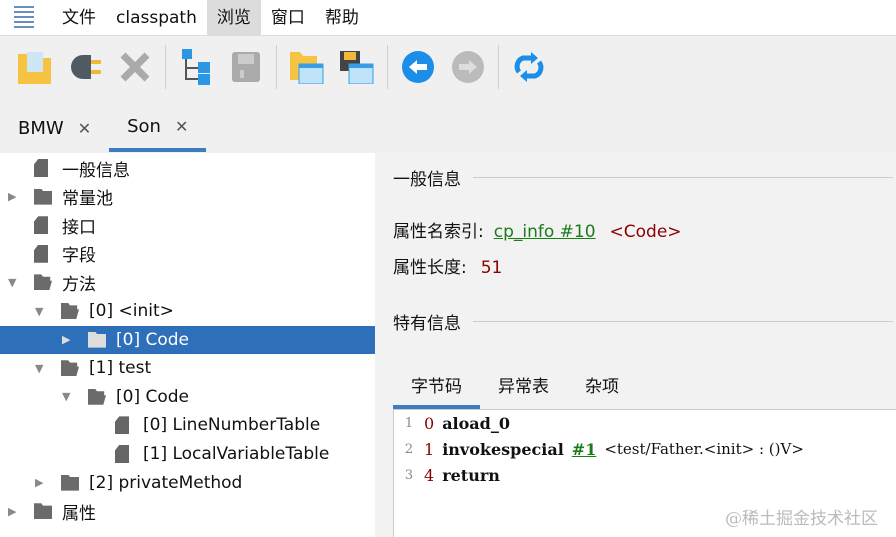 This screenshot has width=896, height=537. I want to click on length-row: 属性长度: 51, so click(447, 265).